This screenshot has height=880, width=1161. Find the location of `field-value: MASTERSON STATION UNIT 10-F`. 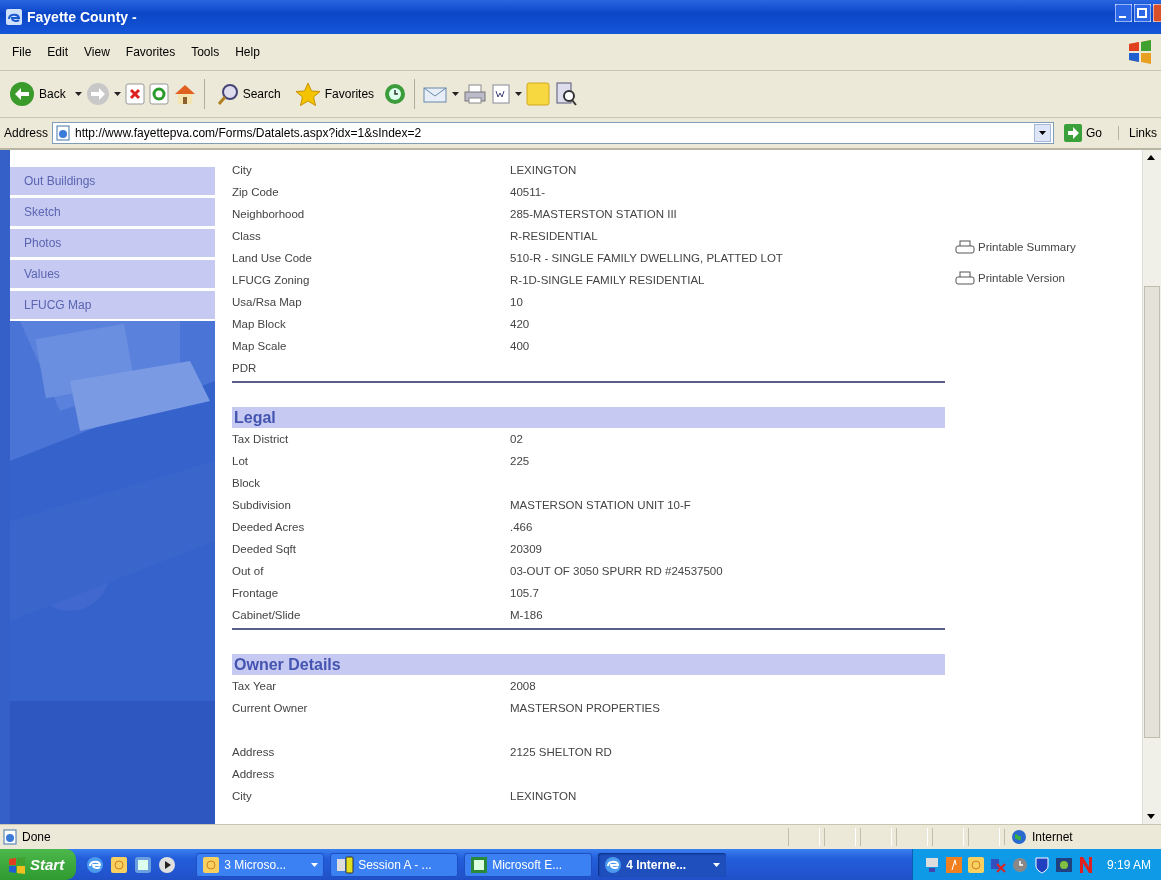

field-value: MASTERSON STATION UNIT 10-F is located at coordinates (600, 505).